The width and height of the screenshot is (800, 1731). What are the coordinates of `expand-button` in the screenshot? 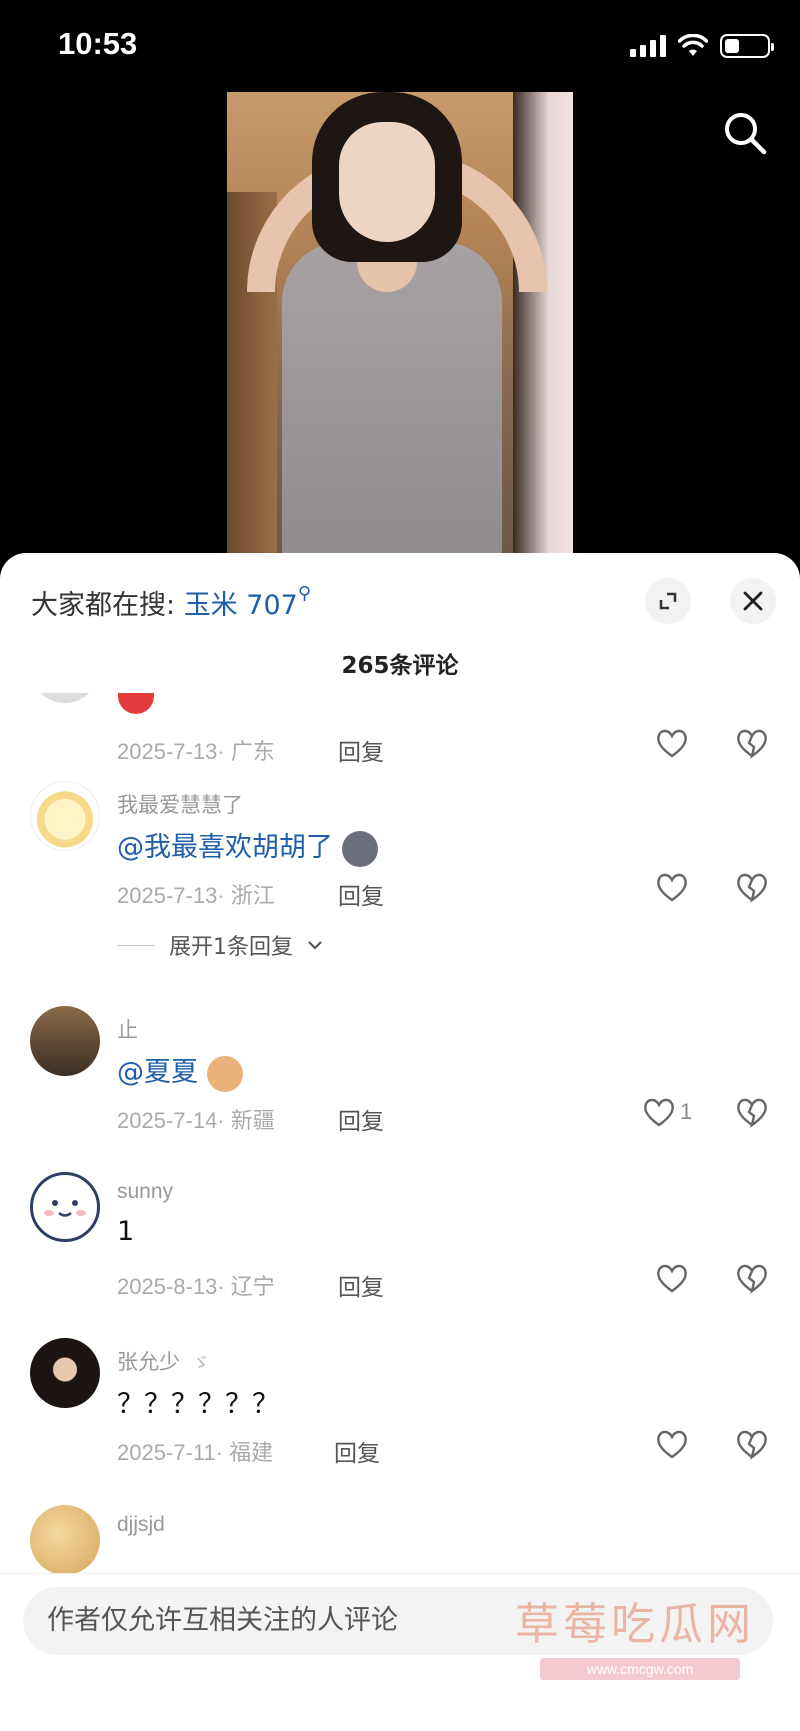 It's located at (668, 601).